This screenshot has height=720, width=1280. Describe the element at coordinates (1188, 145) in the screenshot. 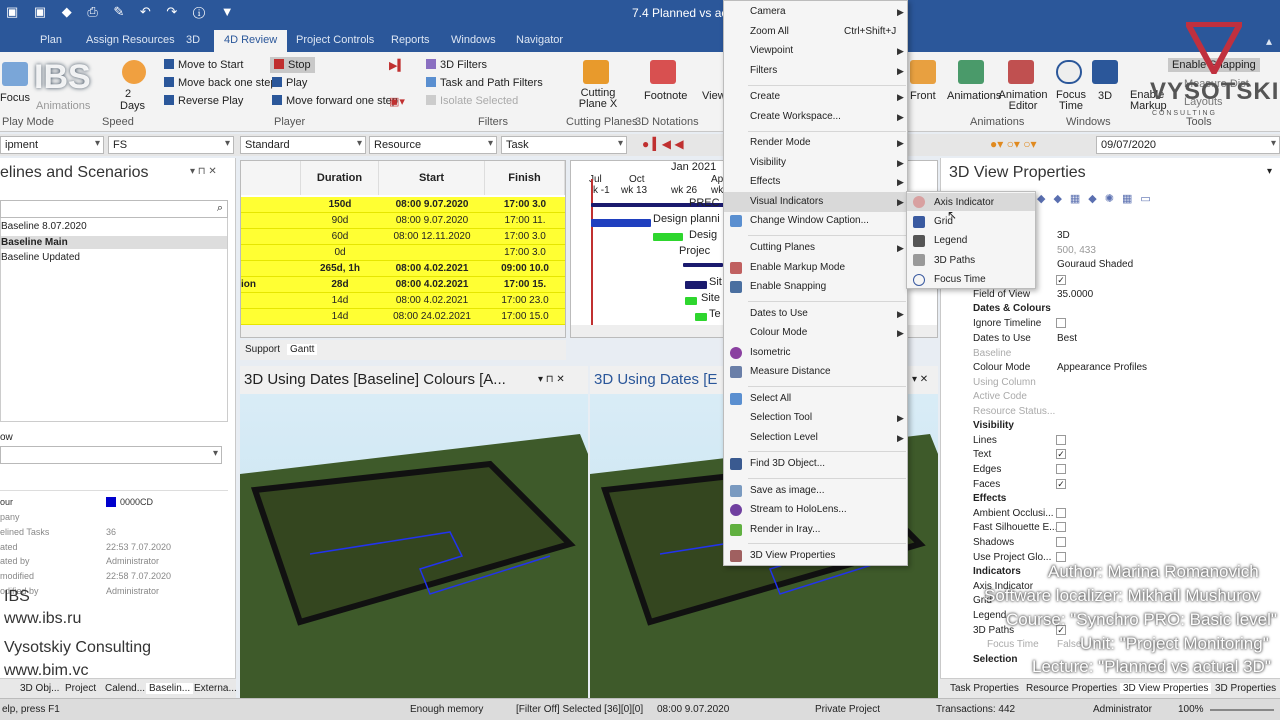

I see `date-combo: 09/07/2020` at that location.